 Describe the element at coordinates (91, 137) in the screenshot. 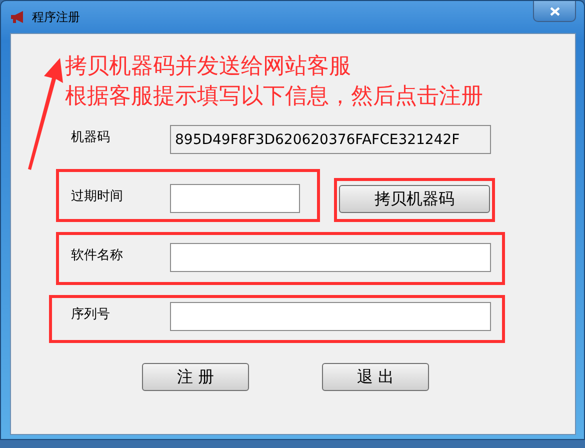

I see `field-label: 机器码` at that location.